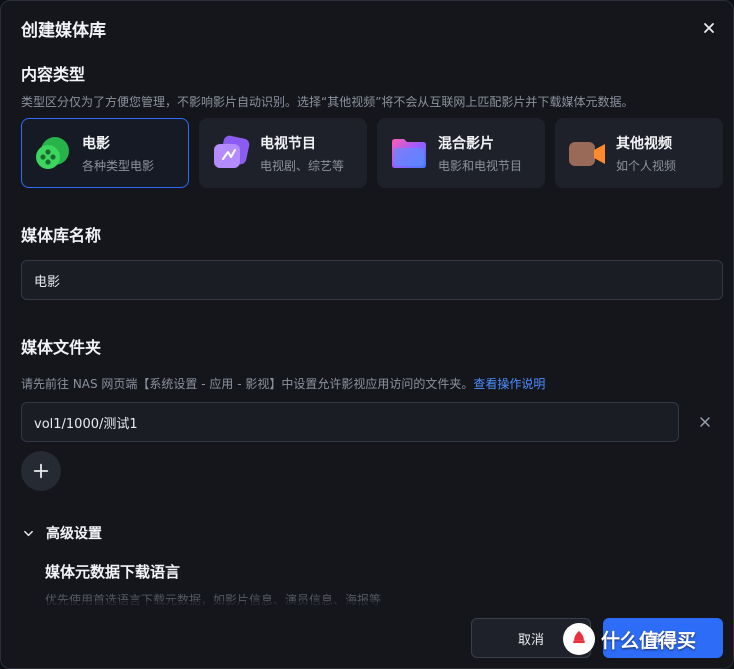 This screenshot has height=669, width=734. What do you see at coordinates (61, 347) in the screenshot?
I see `media-folder-title: 媒体文件夹` at bounding box center [61, 347].